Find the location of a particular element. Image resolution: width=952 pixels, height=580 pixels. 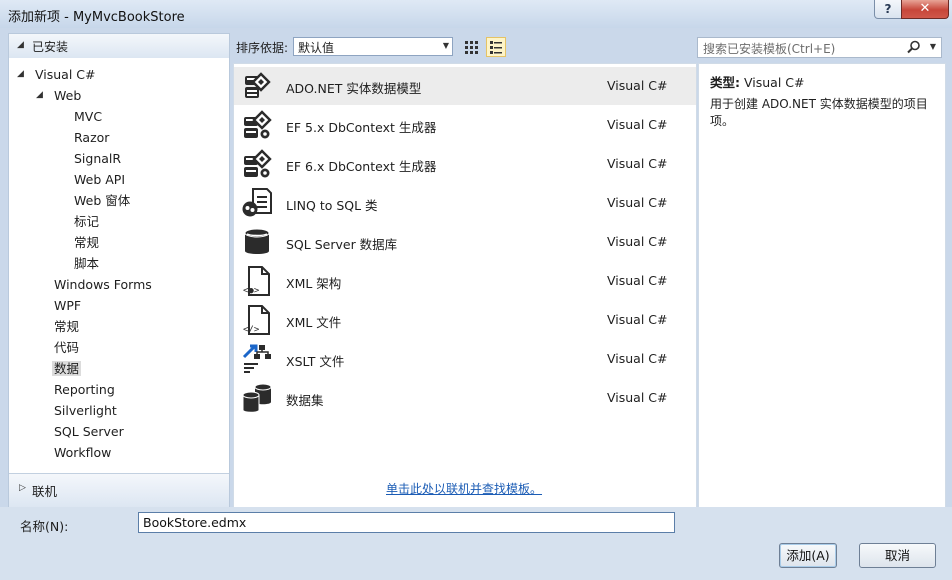

list-view-button is located at coordinates (496, 47).